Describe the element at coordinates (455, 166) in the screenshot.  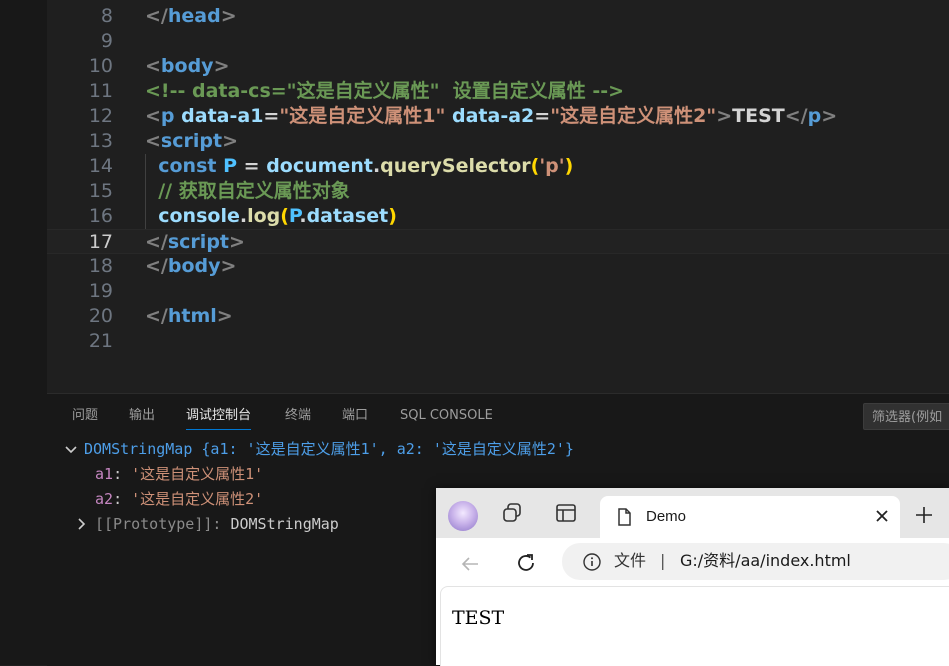
I see `code-token: querySelector` at that location.